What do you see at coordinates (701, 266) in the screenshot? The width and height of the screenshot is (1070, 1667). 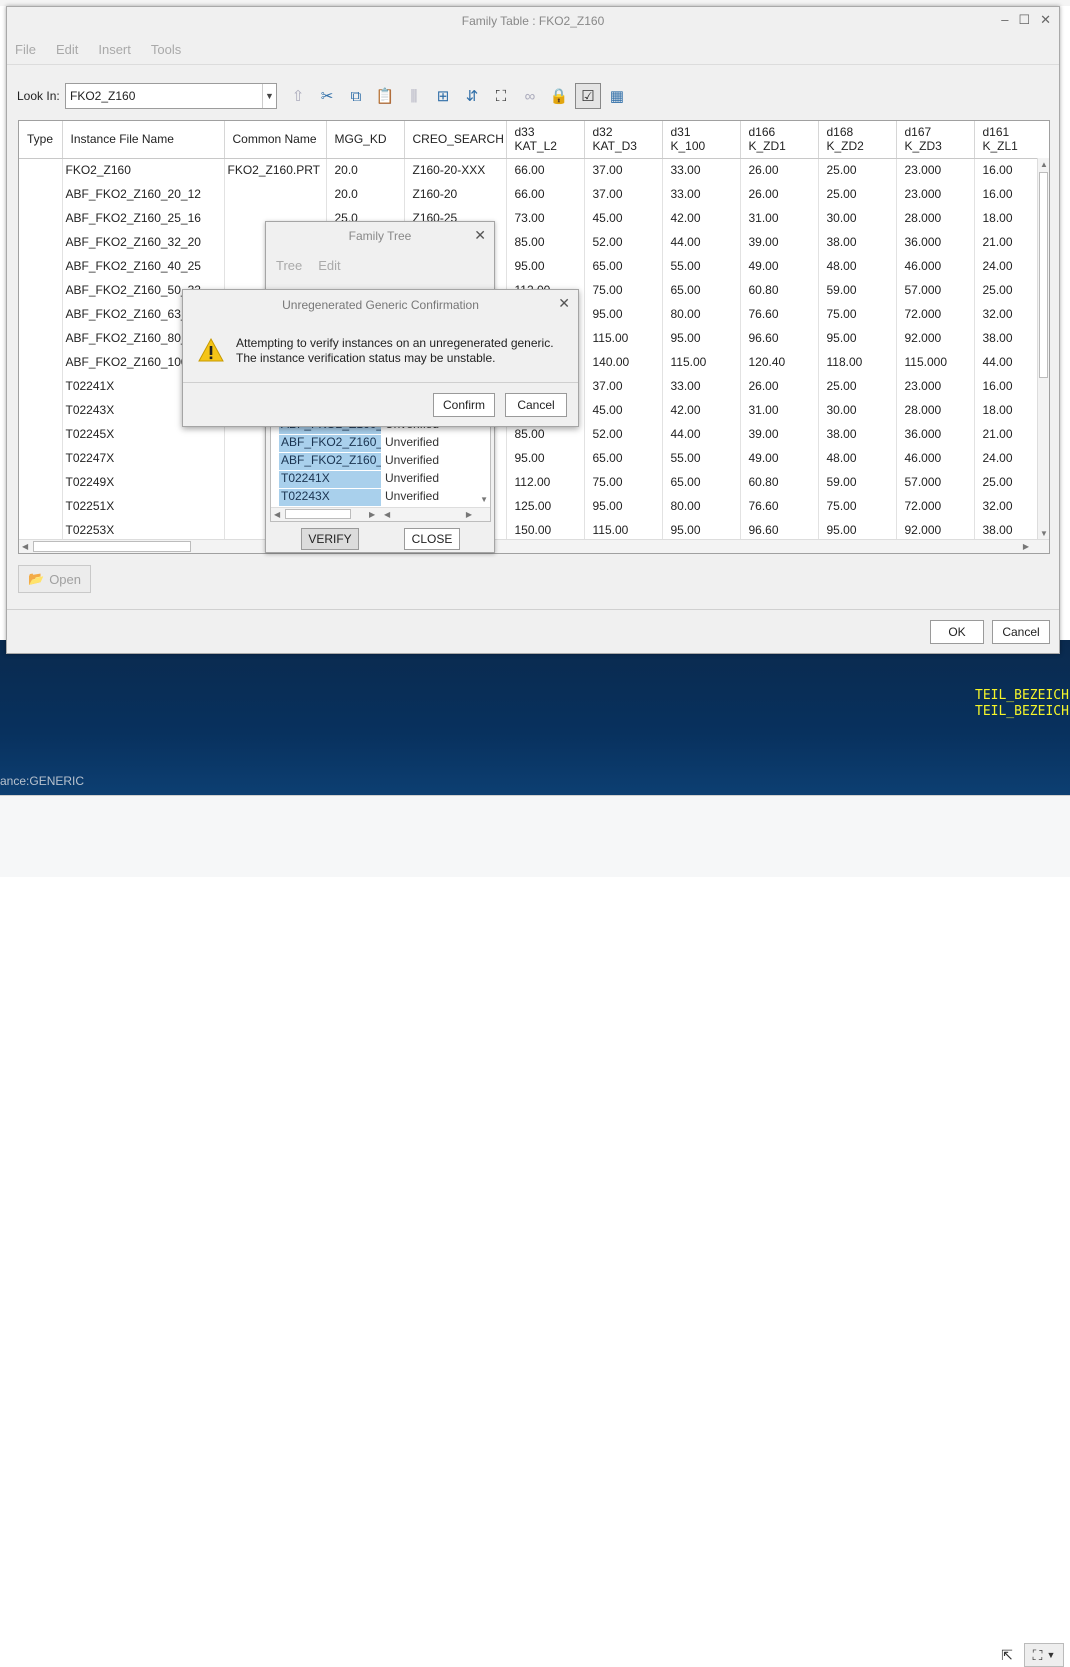 I see `table-cell: 55.00` at bounding box center [701, 266].